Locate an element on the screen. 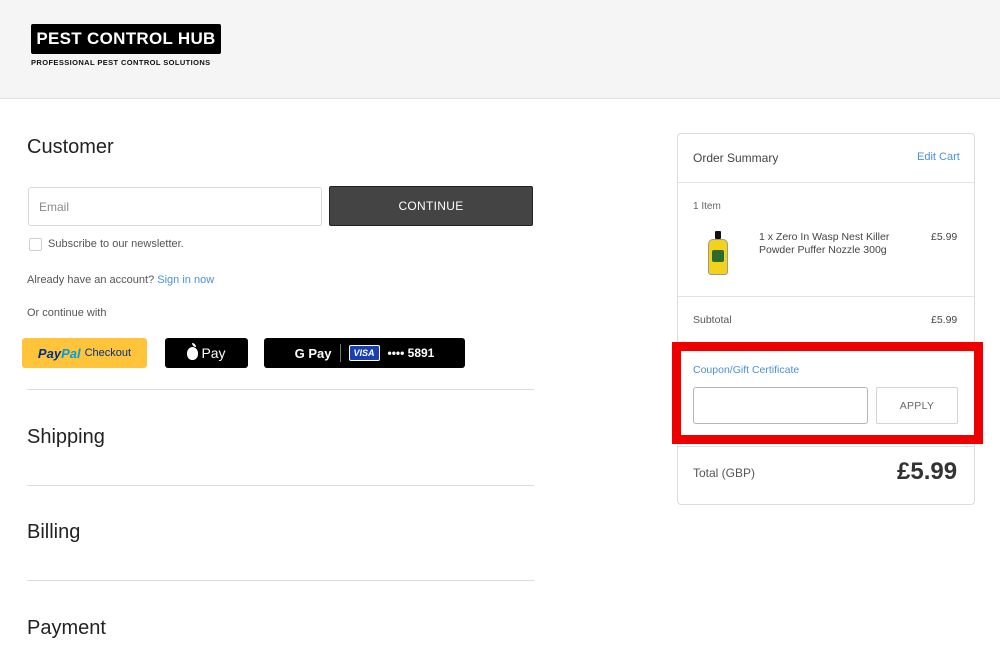 Image resolution: width=1000 pixels, height=655 pixels. total-value: £5.99 is located at coordinates (927, 471).